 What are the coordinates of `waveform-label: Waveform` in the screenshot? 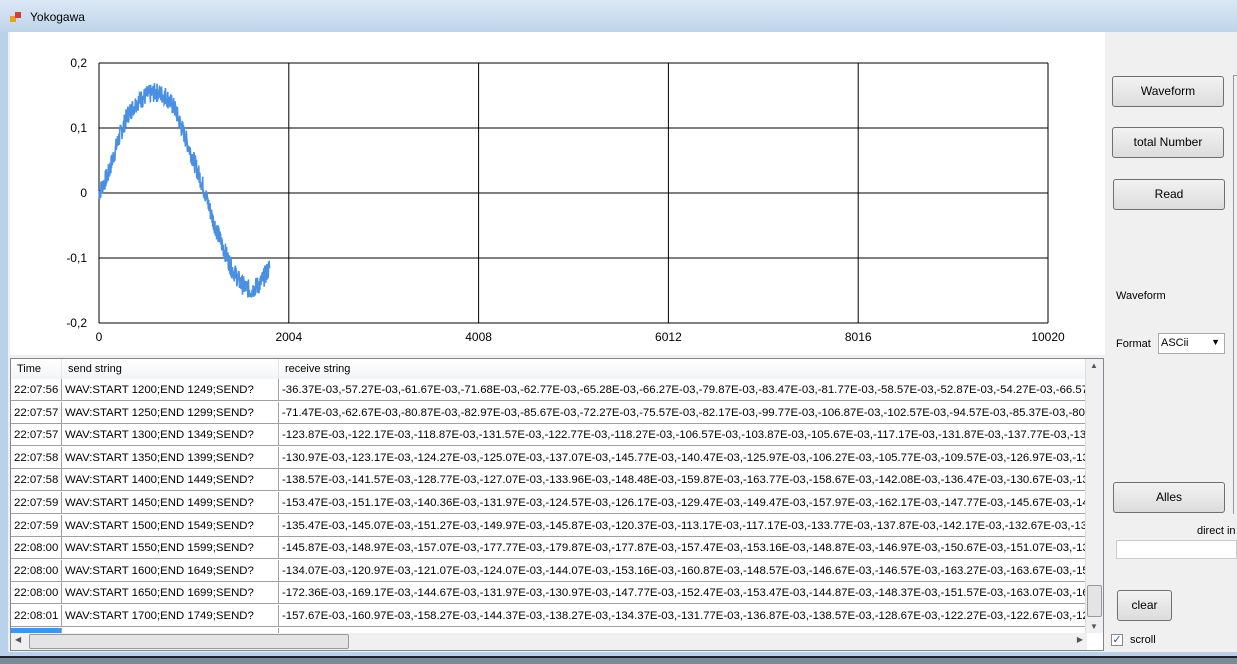 It's located at (1141, 296).